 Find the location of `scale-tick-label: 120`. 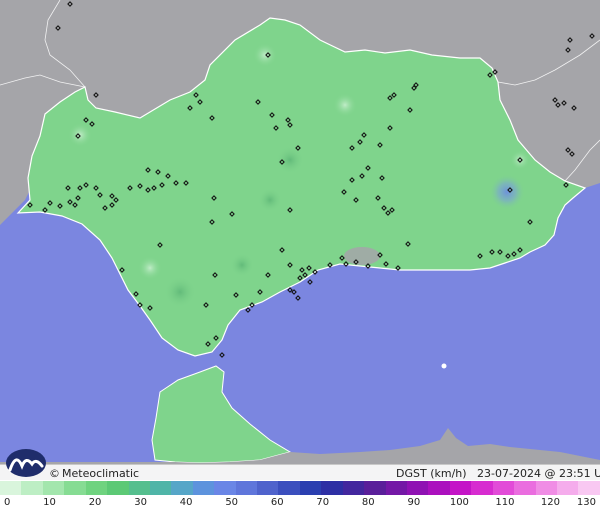

scale-tick-label: 120 is located at coordinates (550, 502).